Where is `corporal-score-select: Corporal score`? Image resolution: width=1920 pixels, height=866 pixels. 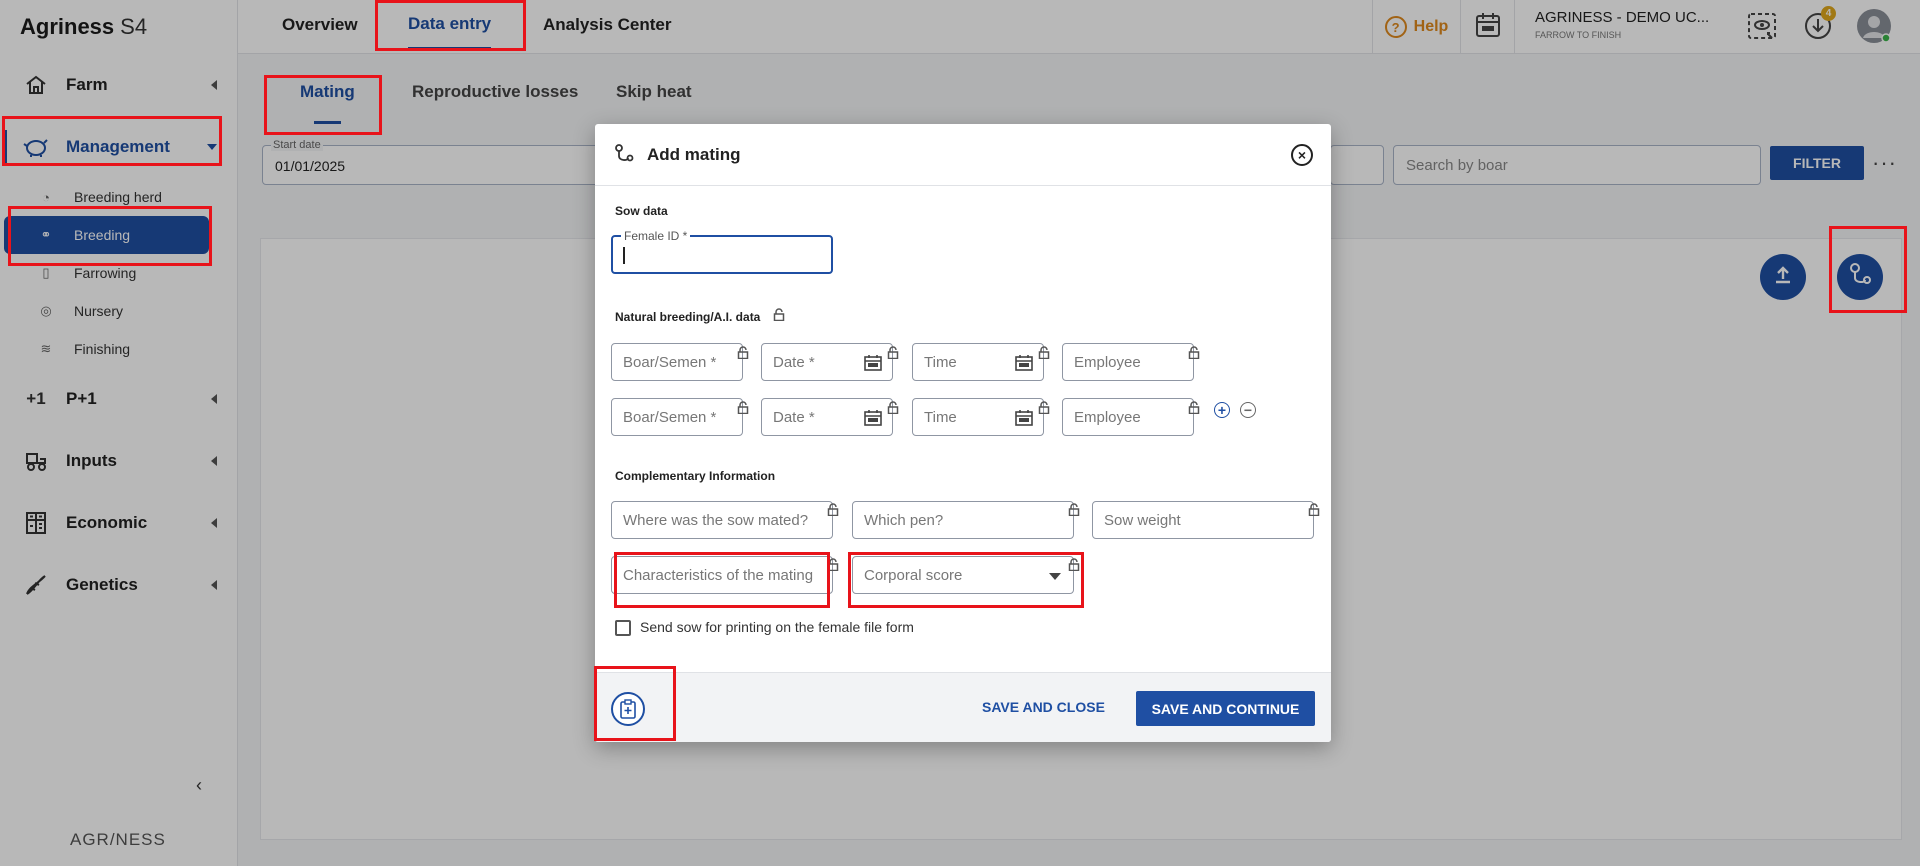
corporal-score-select: Corporal score is located at coordinates (963, 575).